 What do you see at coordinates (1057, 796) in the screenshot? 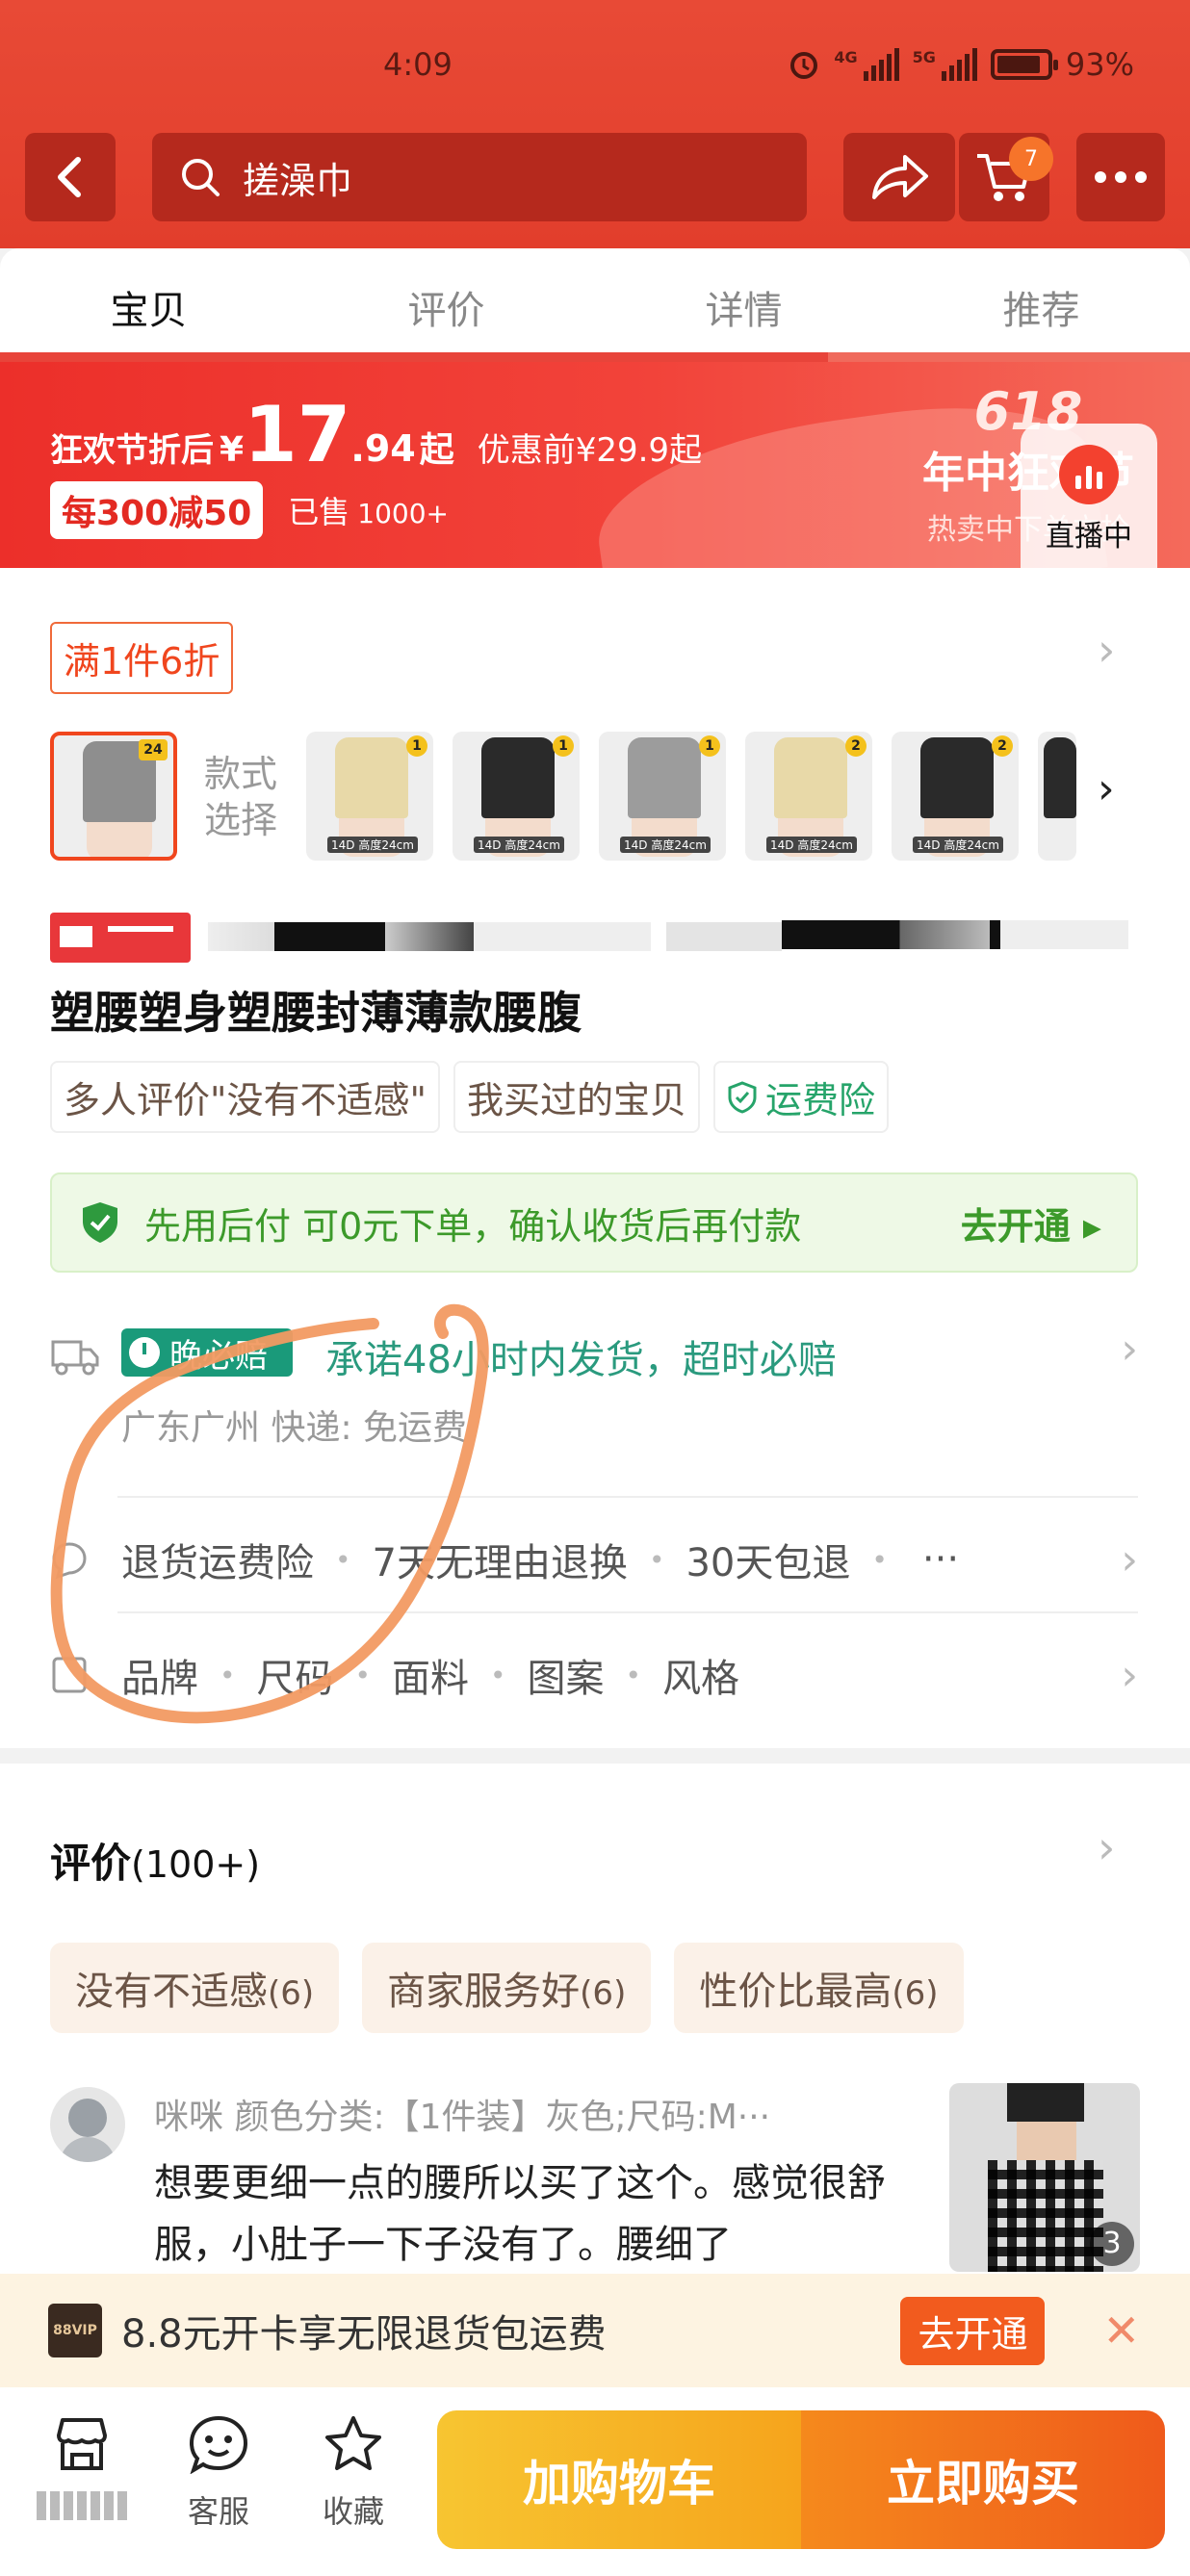
I see `style-thumb-partial` at bounding box center [1057, 796].